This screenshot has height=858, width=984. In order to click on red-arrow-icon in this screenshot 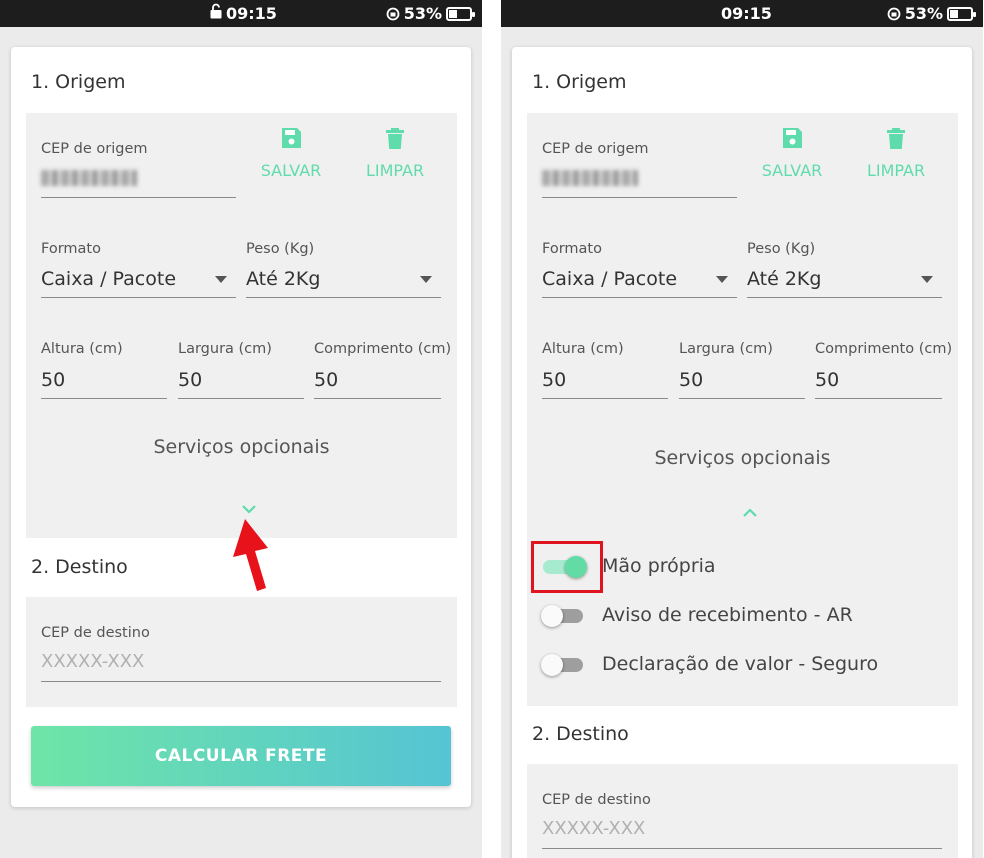, I will do `click(250, 555)`.